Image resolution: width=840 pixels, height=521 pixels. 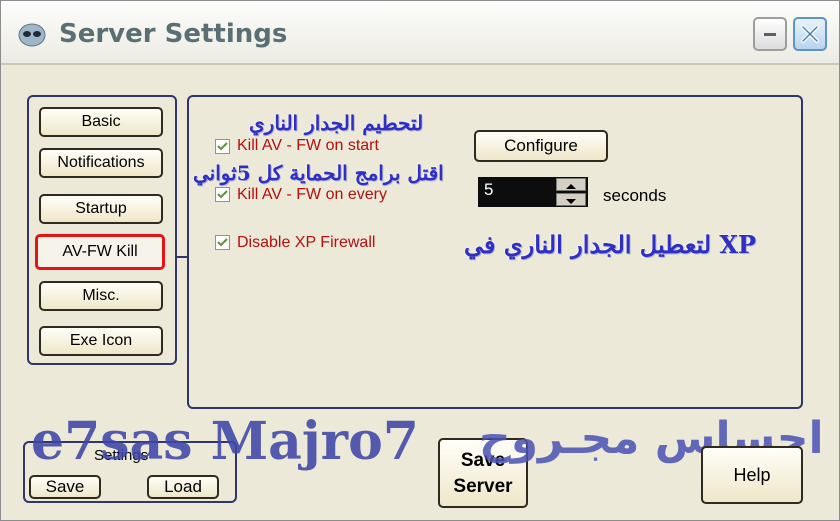 What do you see at coordinates (336, 123) in the screenshot?
I see `annotation-arabic-1: لتحطيم الجدار الناري` at bounding box center [336, 123].